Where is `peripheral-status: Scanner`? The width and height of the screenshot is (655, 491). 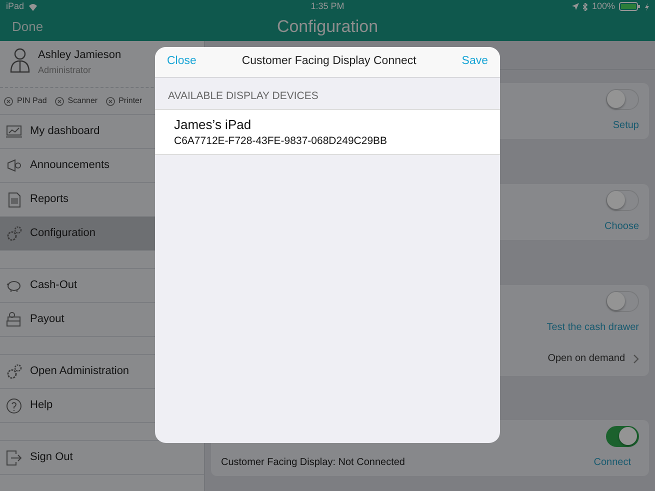
peripheral-status: Scanner is located at coordinates (83, 101).